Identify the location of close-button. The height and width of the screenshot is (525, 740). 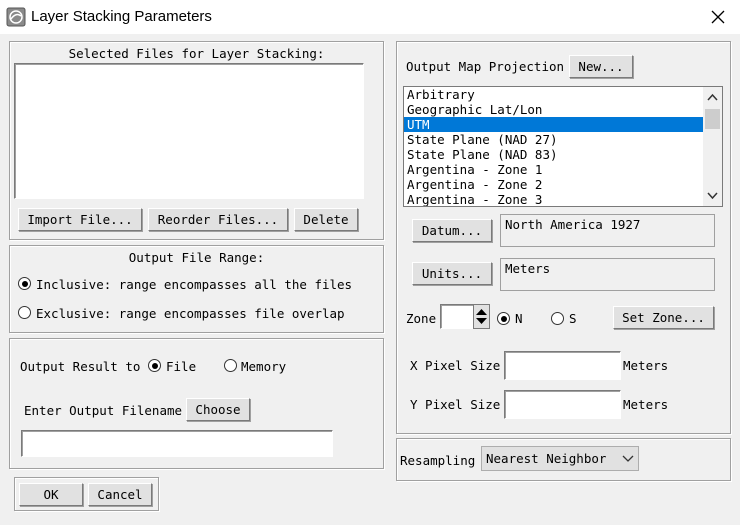
(718, 17).